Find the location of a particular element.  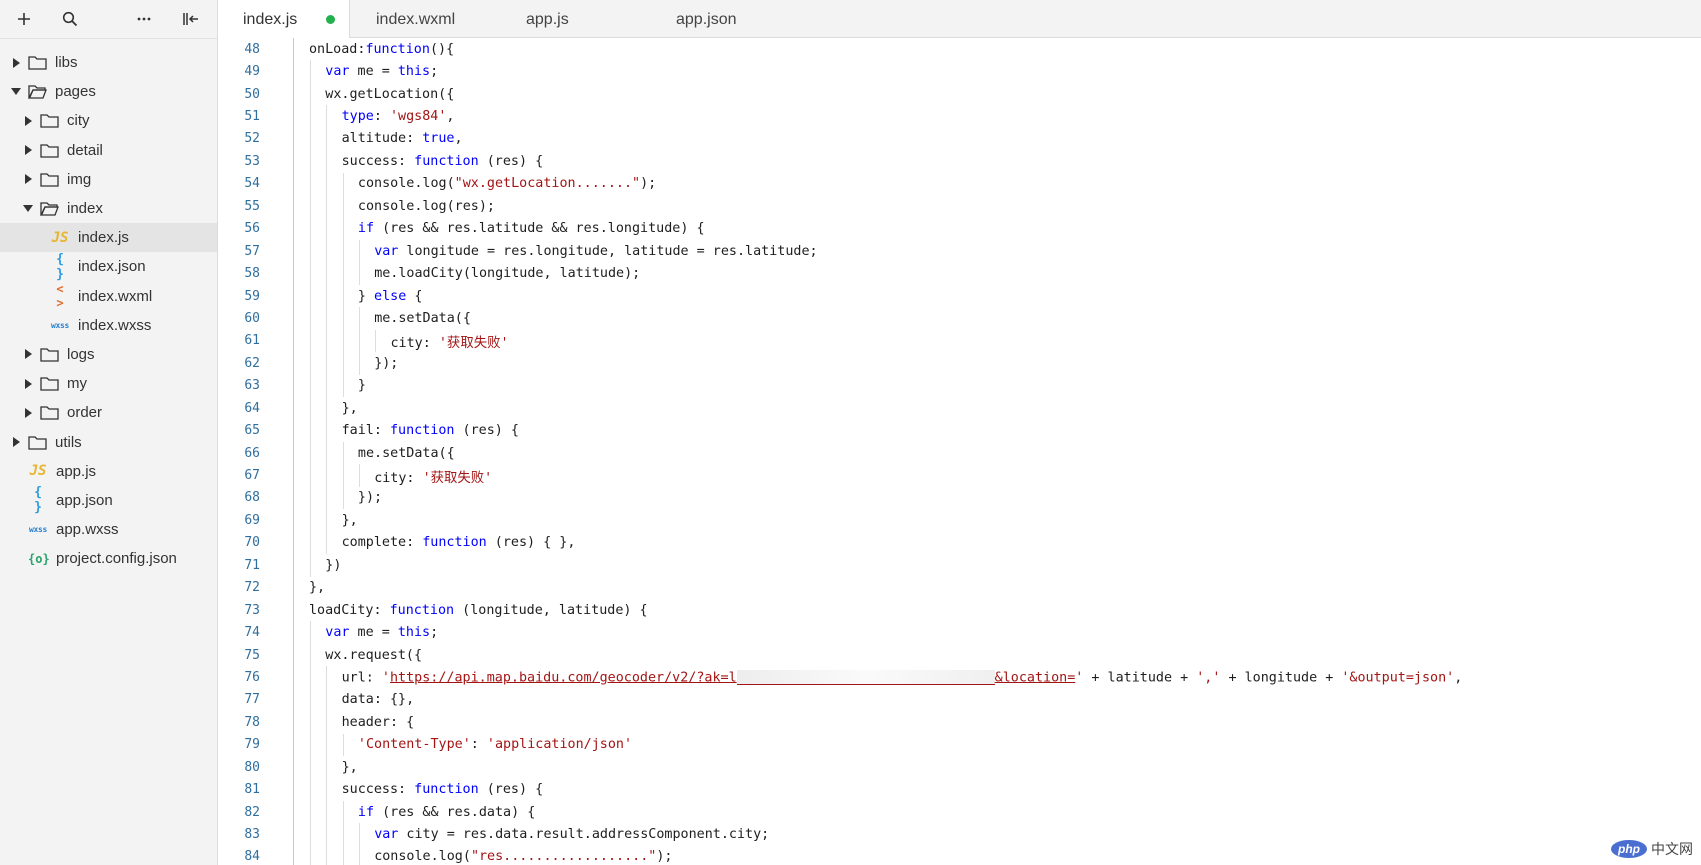

js-file-icon: JS is located at coordinates (60, 237).